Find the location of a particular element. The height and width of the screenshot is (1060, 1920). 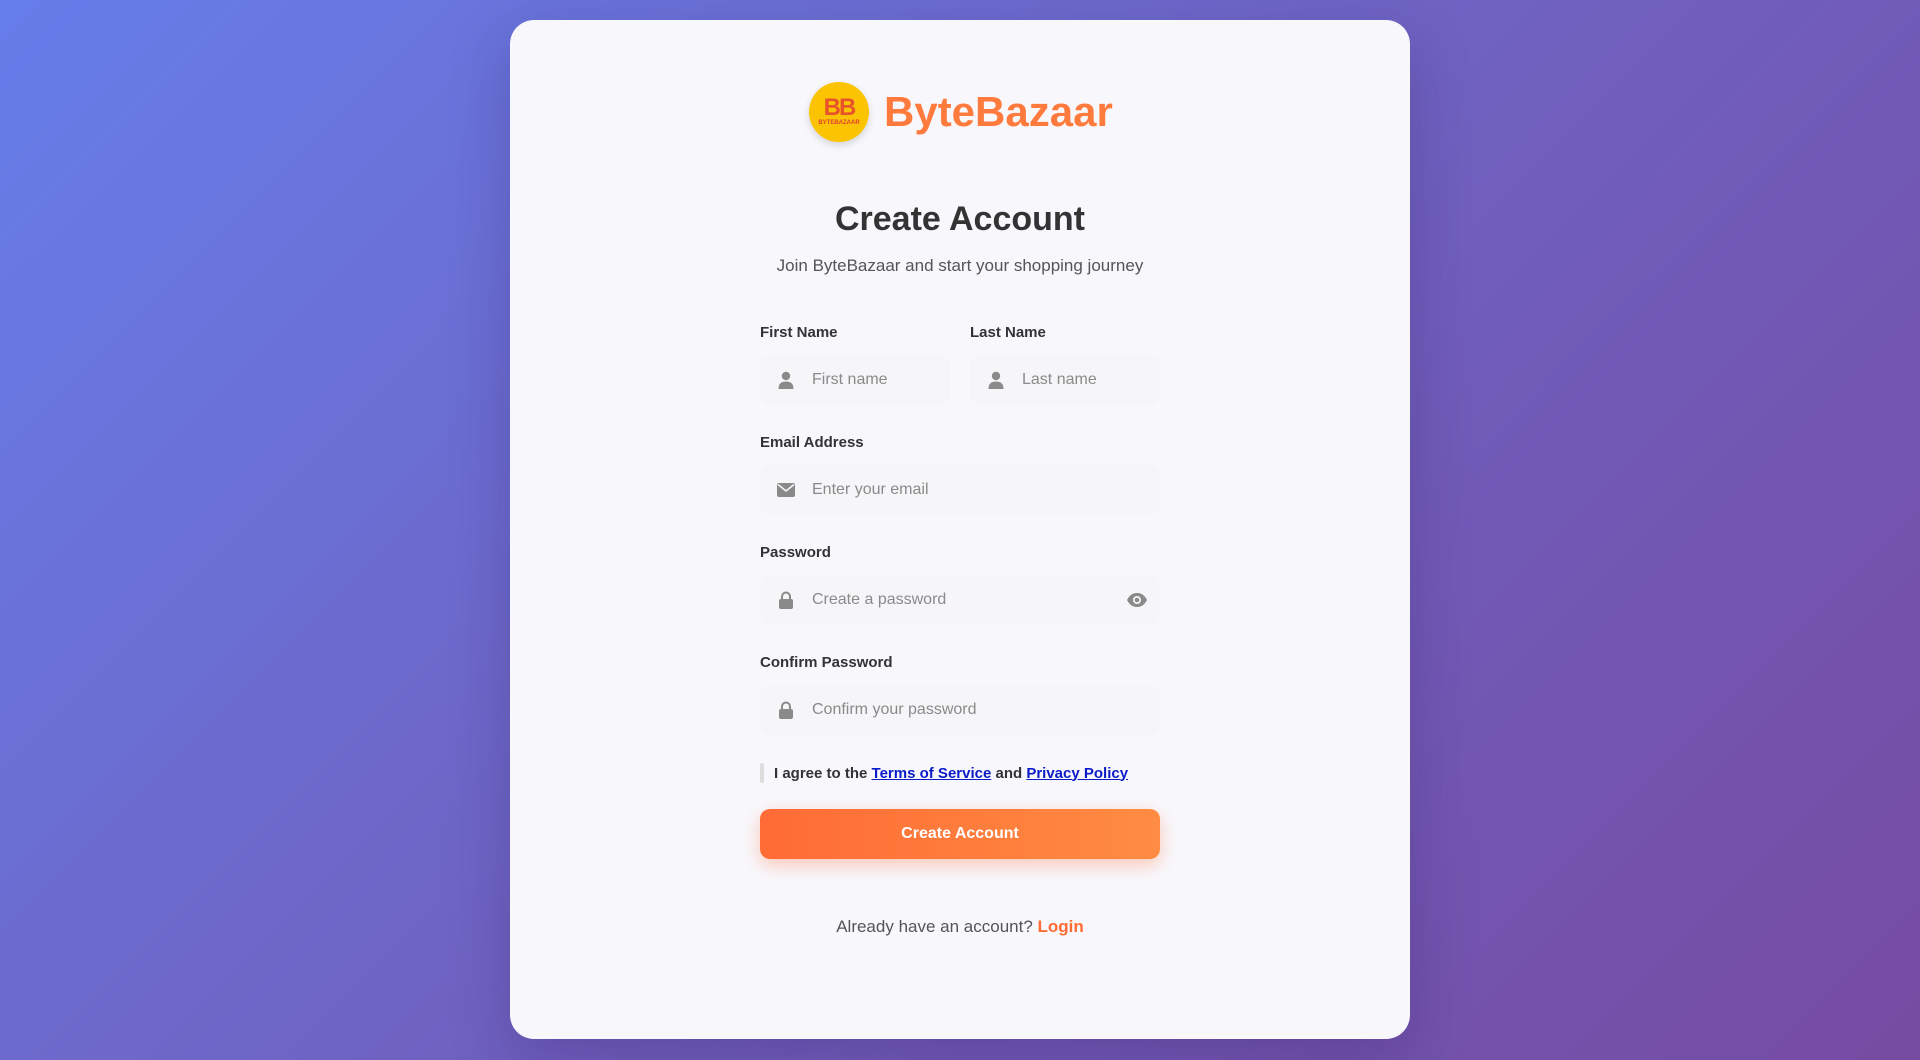

confirm-password-placeholder: Confirm your password is located at coordinates (894, 709).